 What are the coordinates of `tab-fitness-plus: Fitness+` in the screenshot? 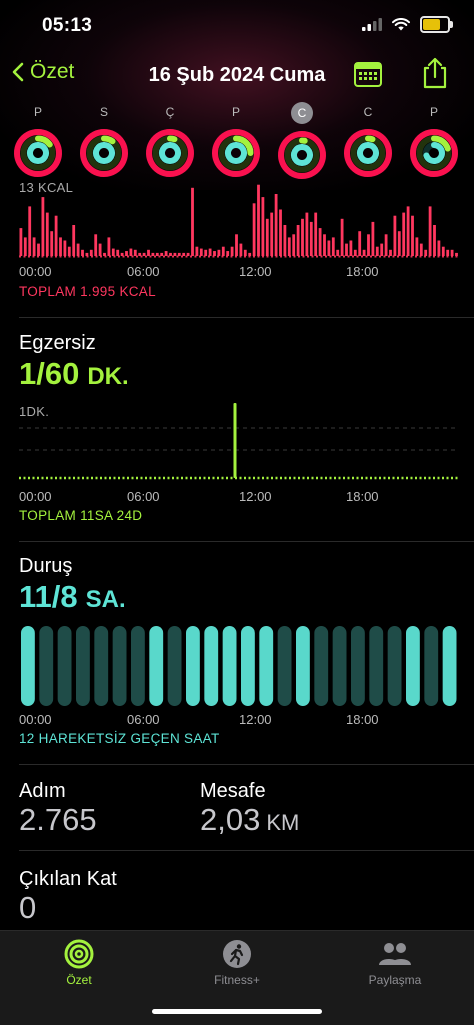 It's located at (237, 963).